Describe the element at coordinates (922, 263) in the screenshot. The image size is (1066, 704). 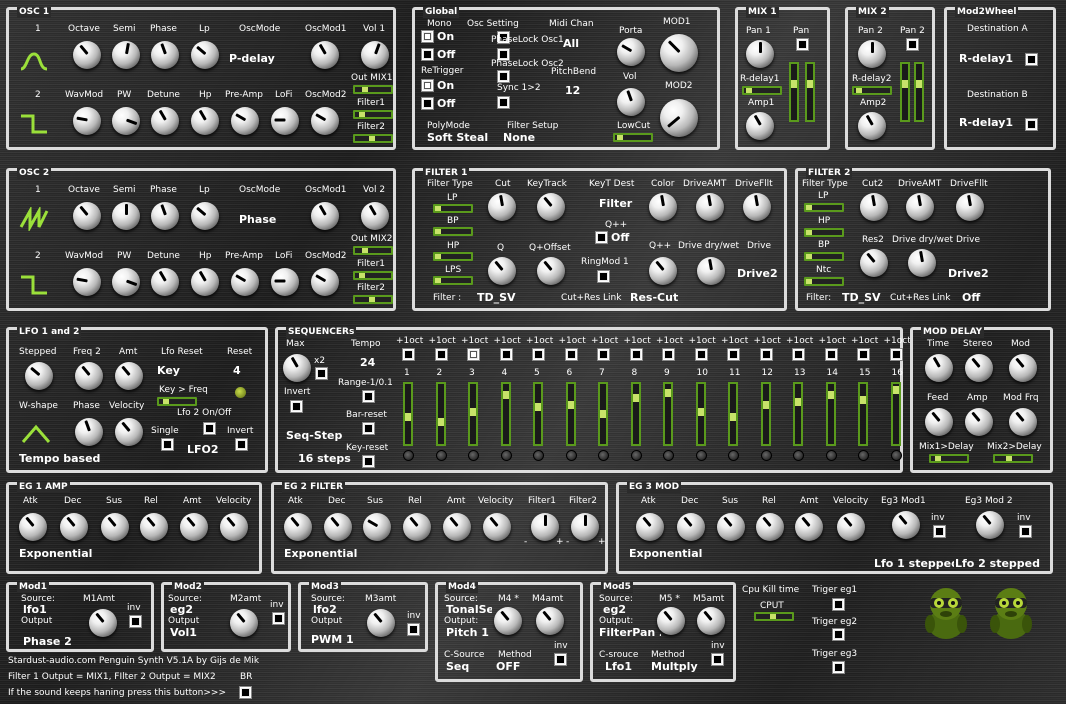
I see `filter2-drivedw-knob` at that location.